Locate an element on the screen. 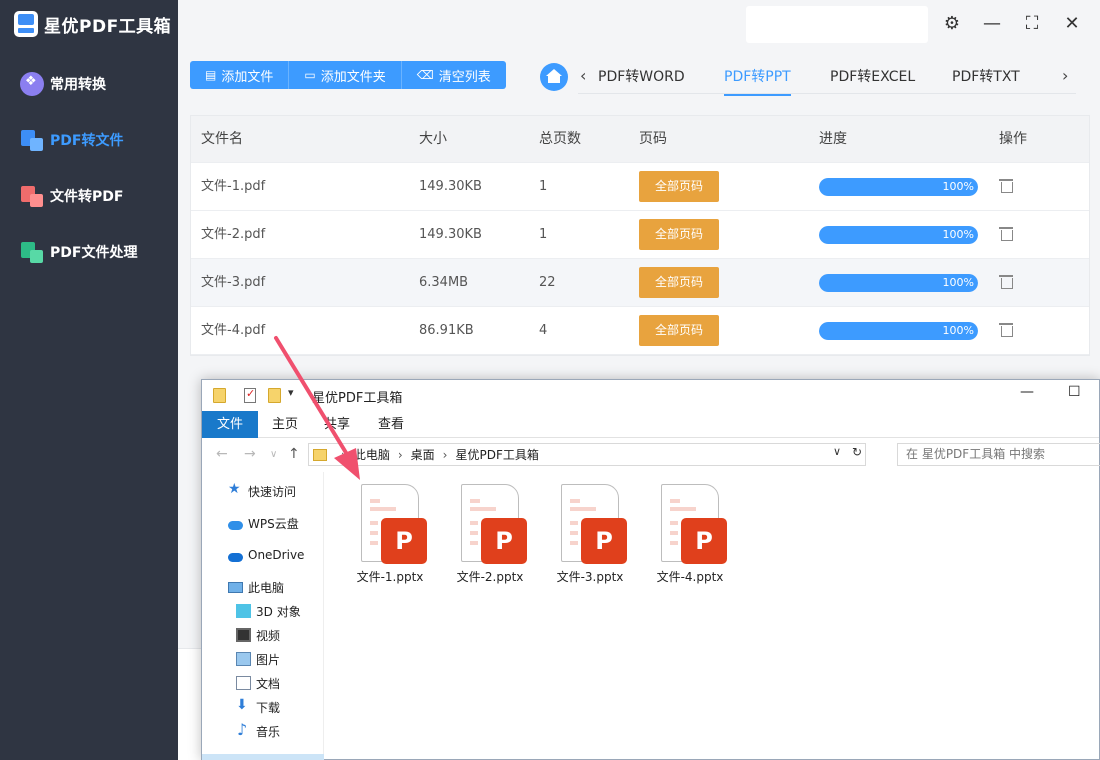  file-name: 文件-2.pdf is located at coordinates (233, 234).